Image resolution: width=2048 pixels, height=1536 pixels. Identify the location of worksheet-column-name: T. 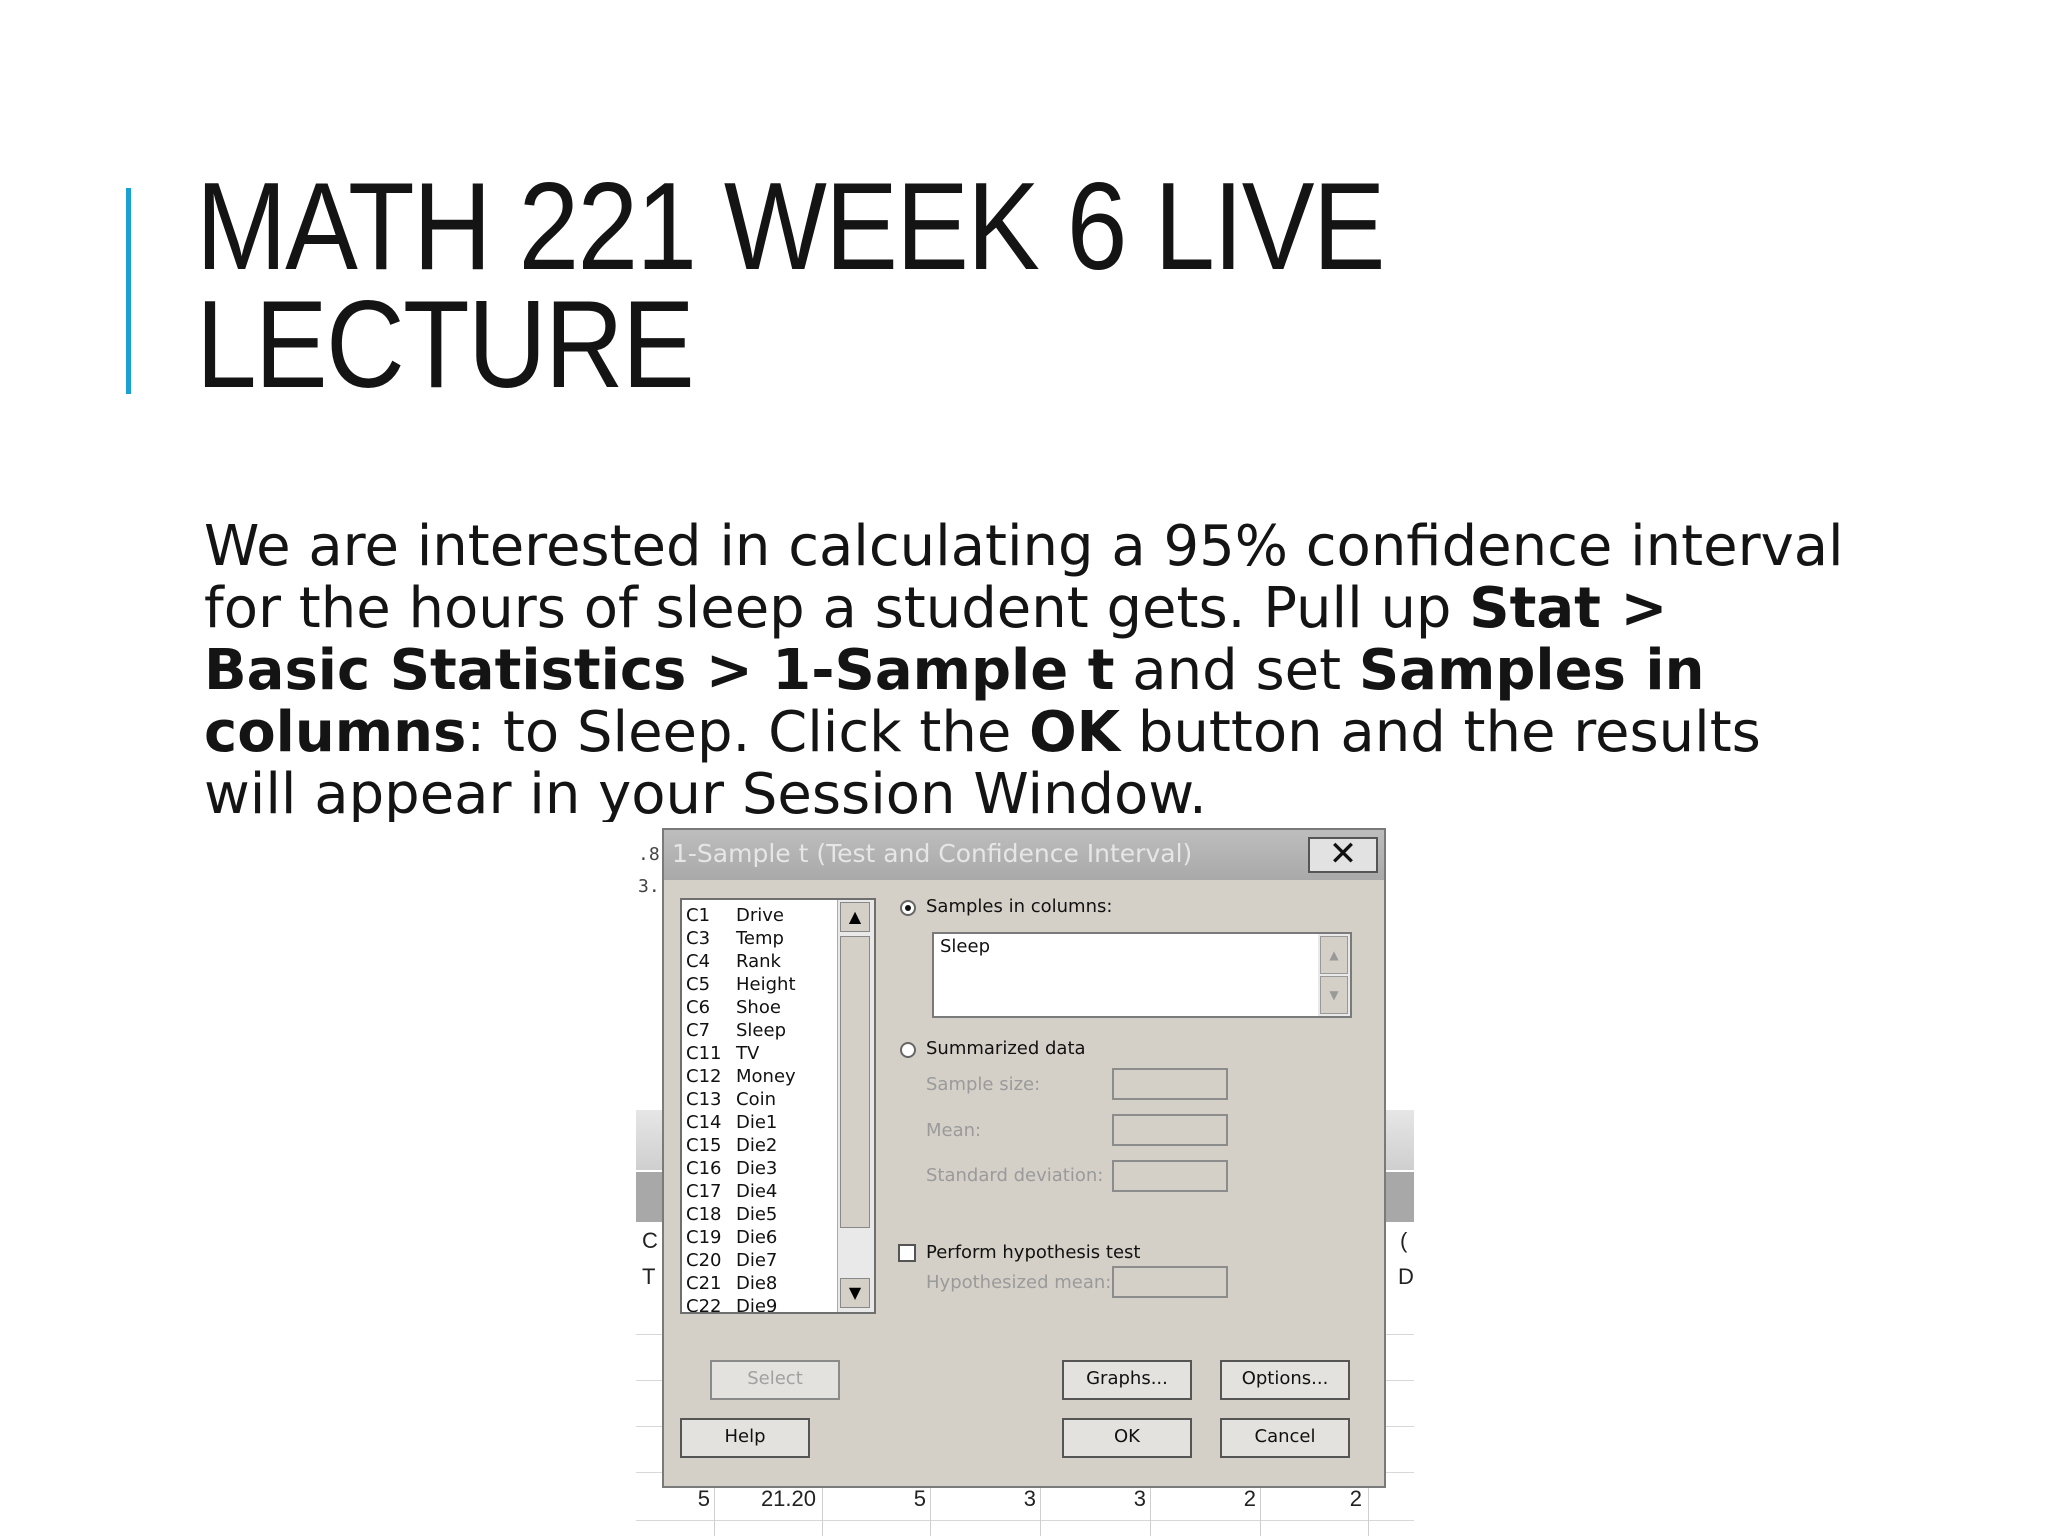
(649, 1276).